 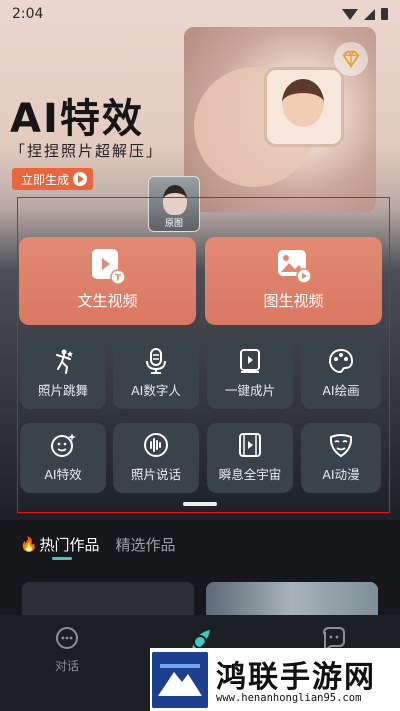 What do you see at coordinates (64, 361) in the screenshot?
I see `dance-icon` at bounding box center [64, 361].